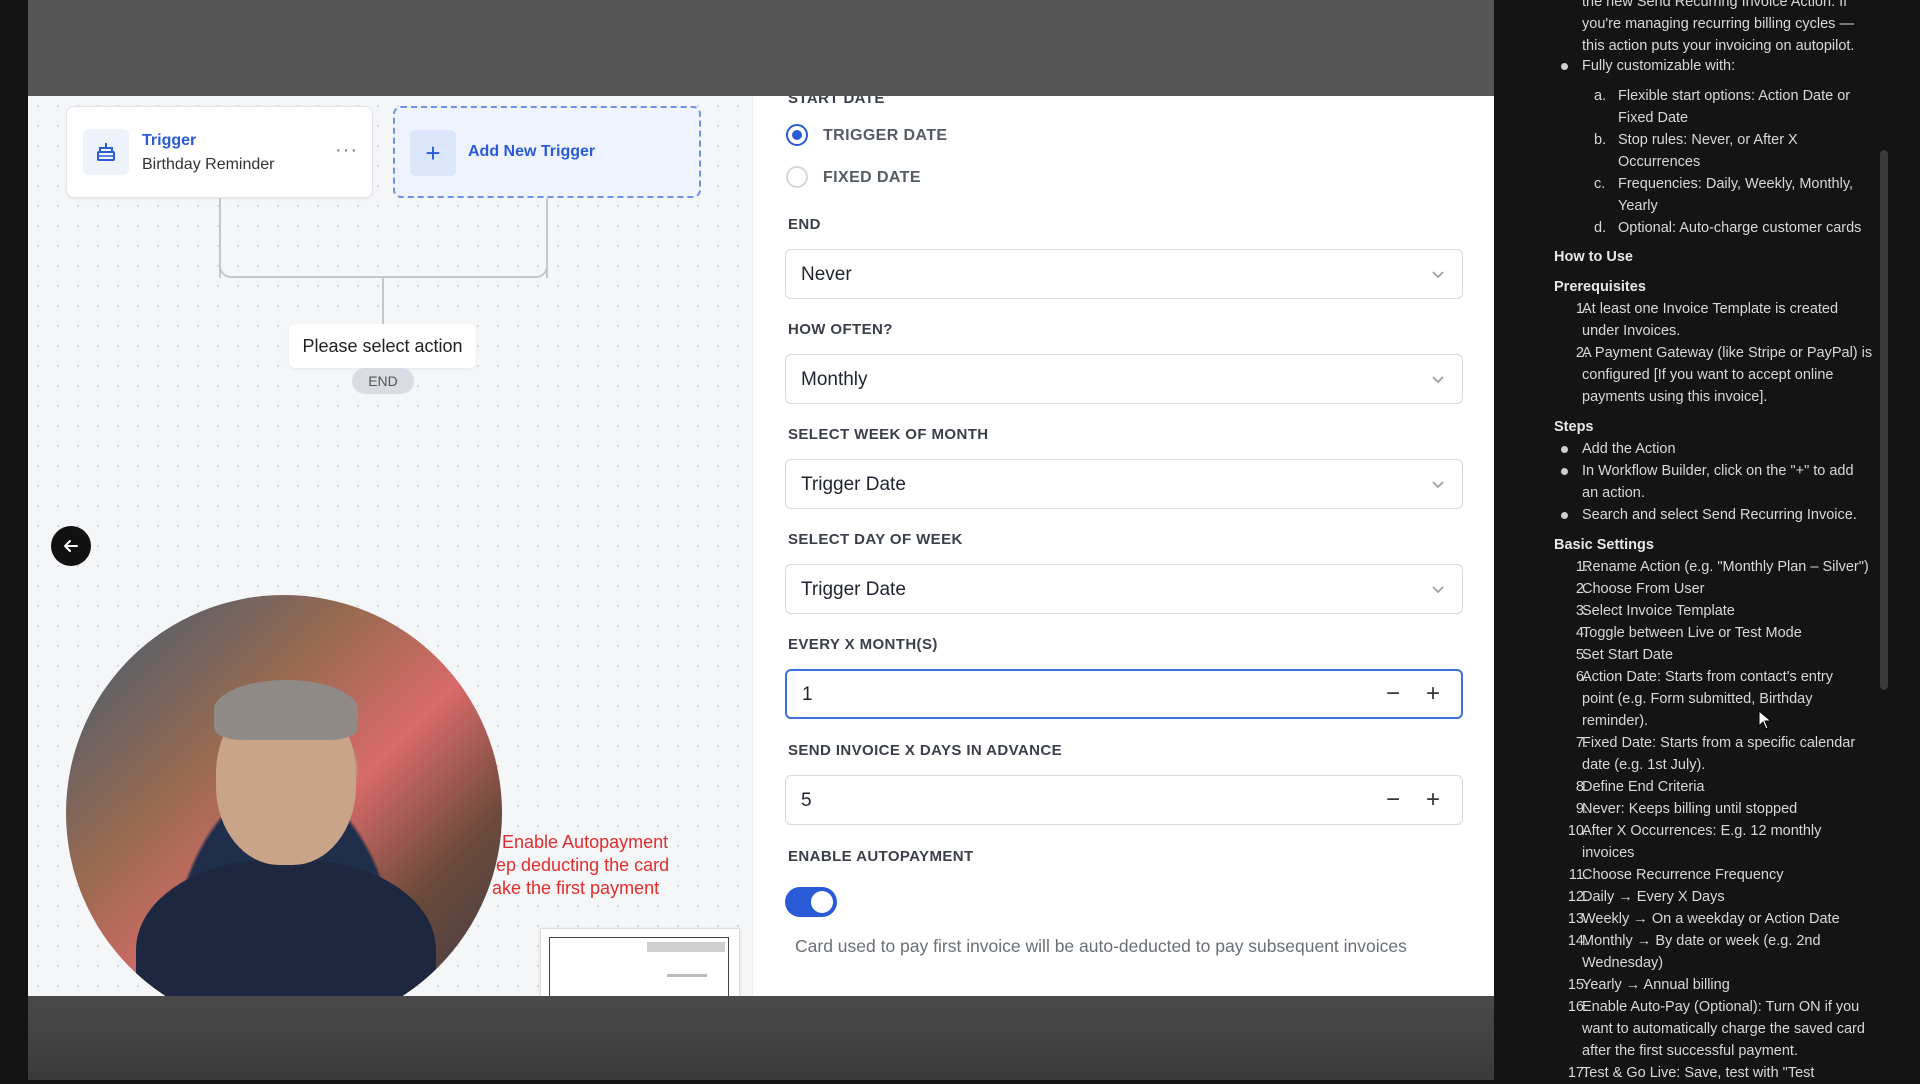  What do you see at coordinates (1702, 831) in the screenshot?
I see `list-item: After X Occurrences: E.g. 12 monthly` at bounding box center [1702, 831].